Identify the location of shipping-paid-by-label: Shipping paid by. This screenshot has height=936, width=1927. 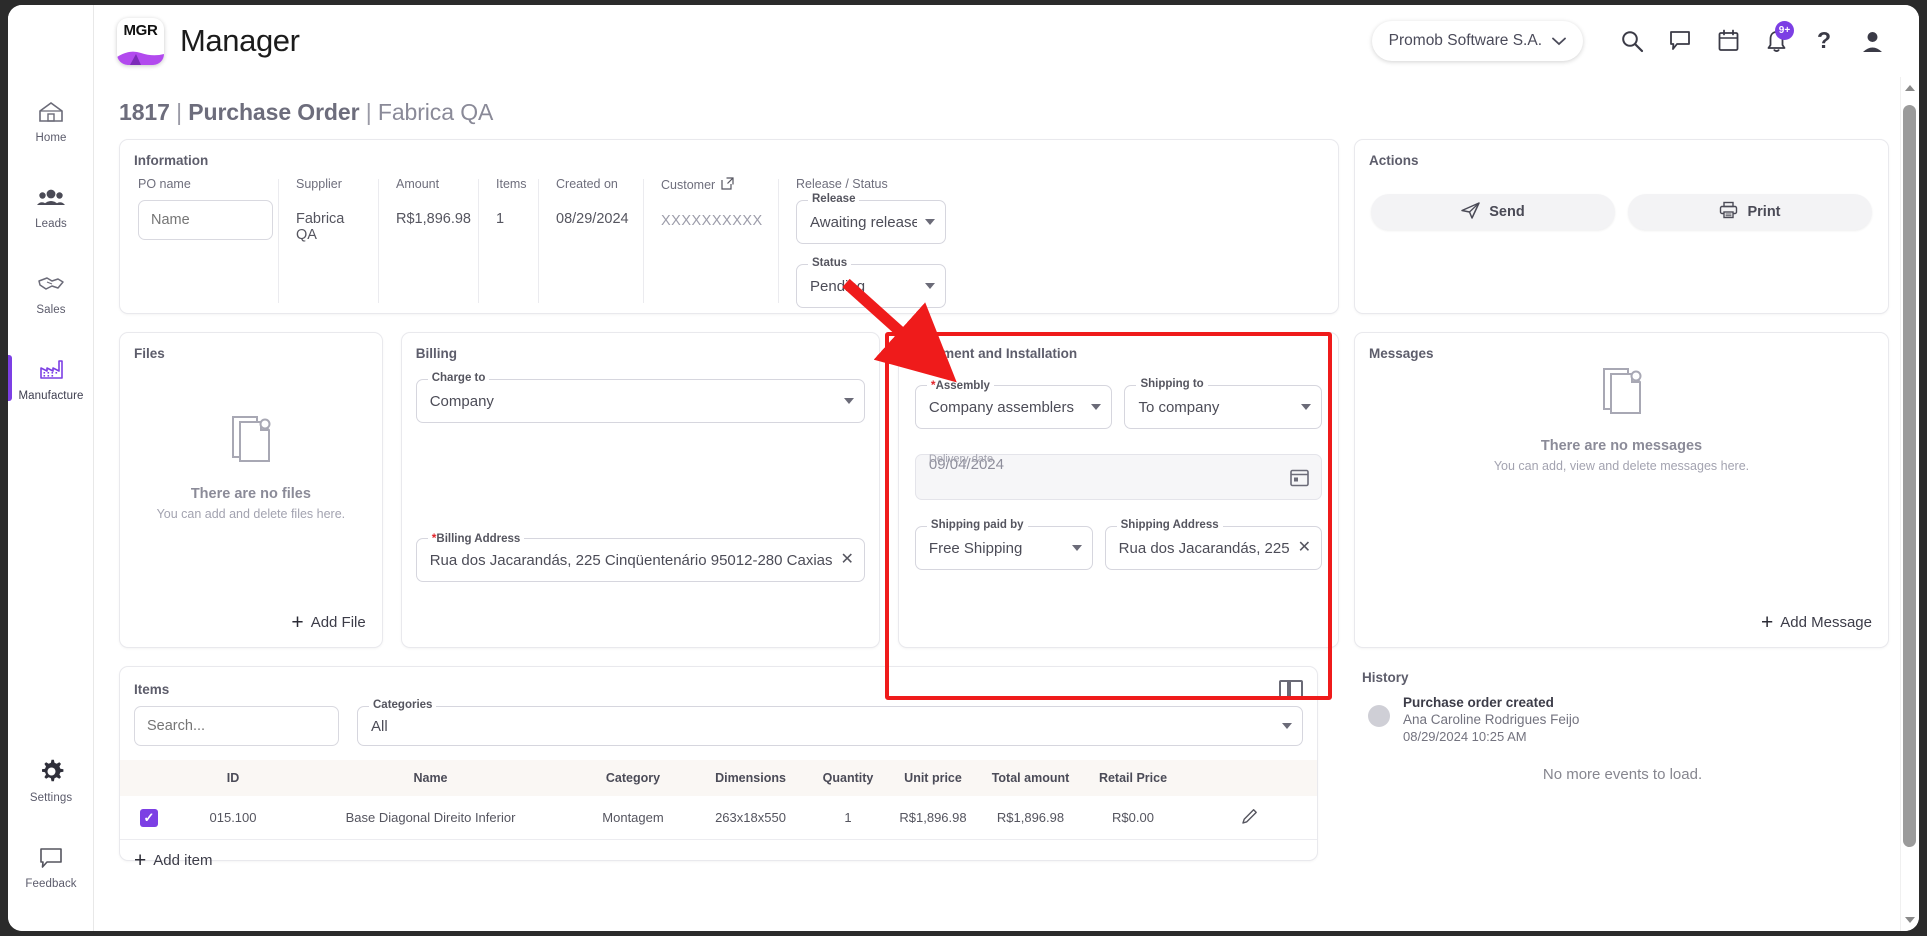
(977, 525).